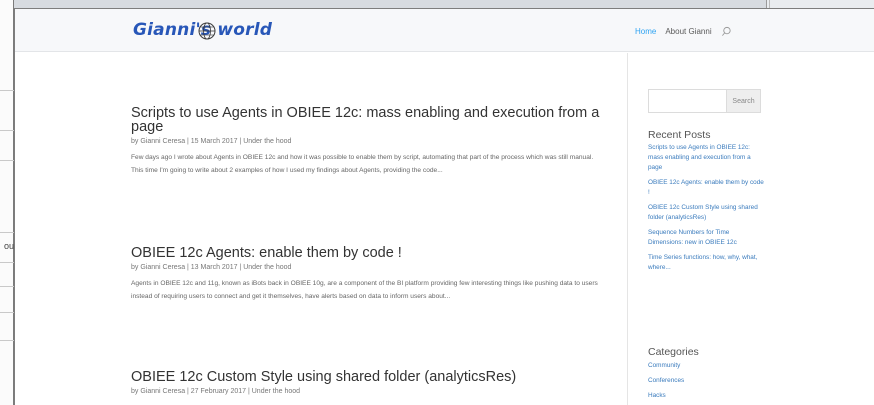  Describe the element at coordinates (207, 31) in the screenshot. I see `globe-icon` at that location.